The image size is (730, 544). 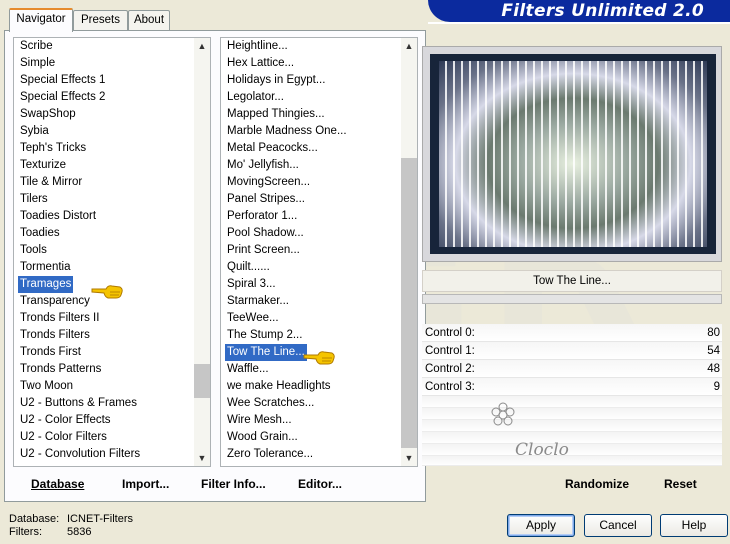 What do you see at coordinates (78, 403) in the screenshot?
I see `category-item: U2 - Buttons & Frames` at bounding box center [78, 403].